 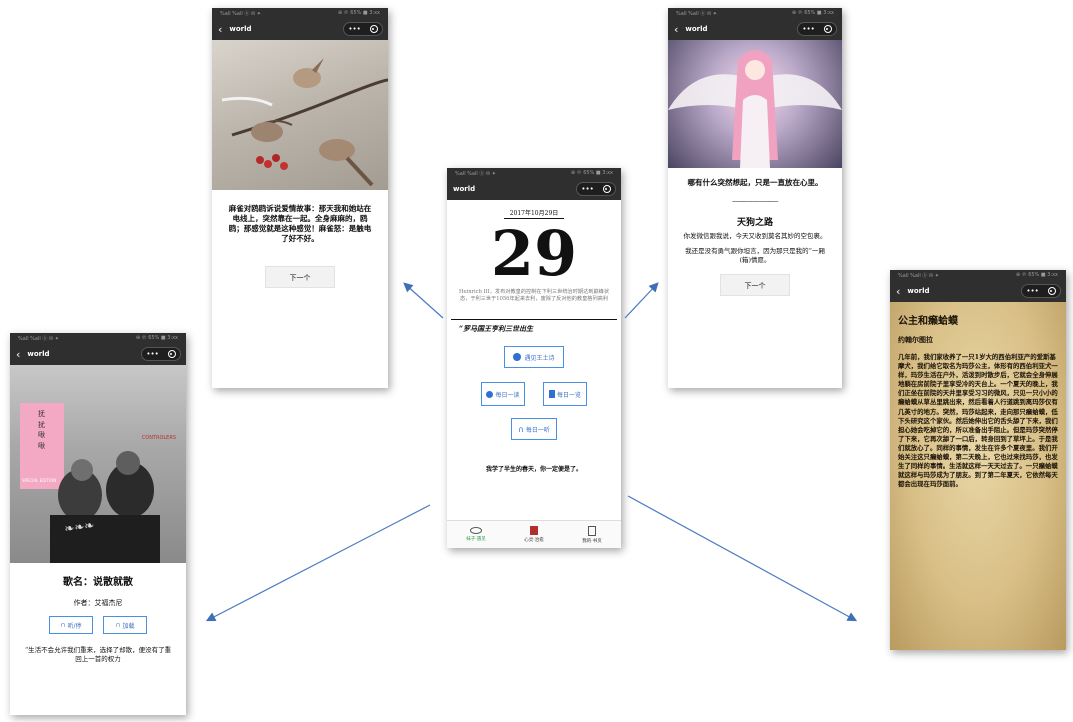 I want to click on album-cover: 抚扰啾啾 SPECIAL EDITION CONTROLERS ❧❧❧, so click(x=98, y=464).